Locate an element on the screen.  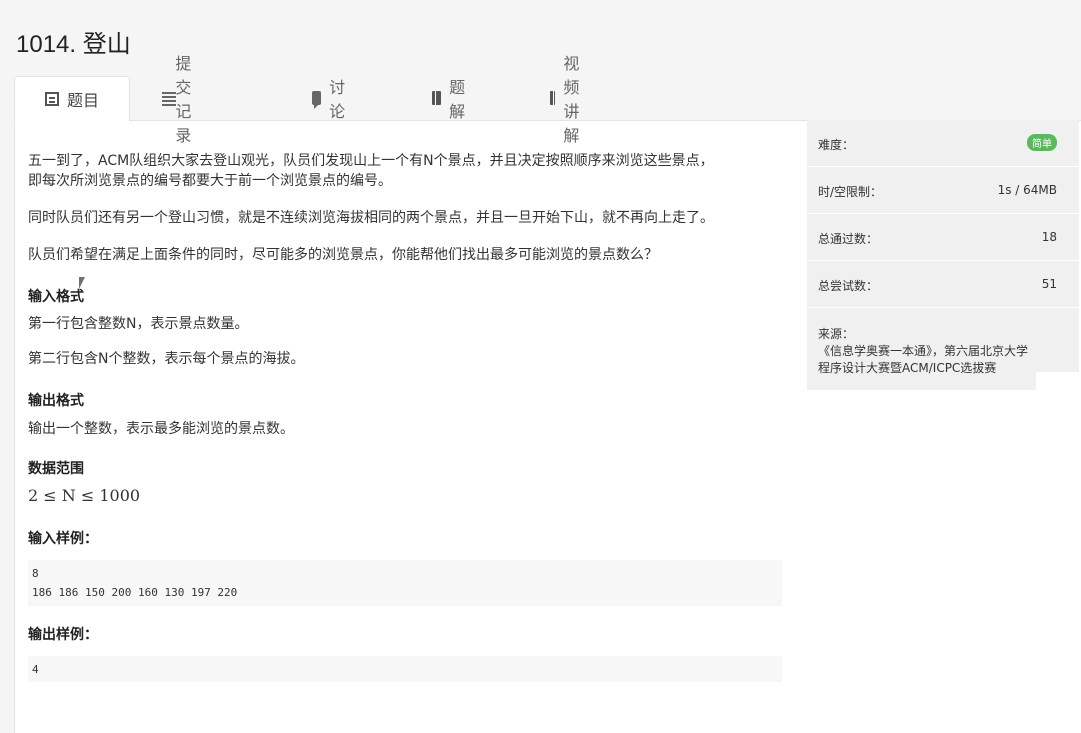
sample-input-title: 输入样例： is located at coordinates (63, 539).